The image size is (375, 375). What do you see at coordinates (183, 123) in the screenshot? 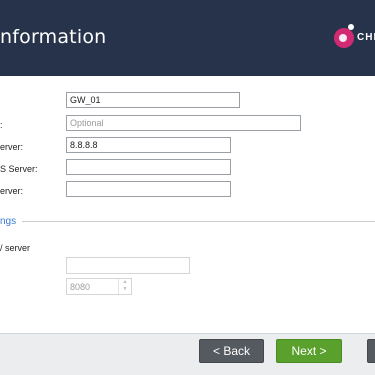
I see `description-field` at bounding box center [183, 123].